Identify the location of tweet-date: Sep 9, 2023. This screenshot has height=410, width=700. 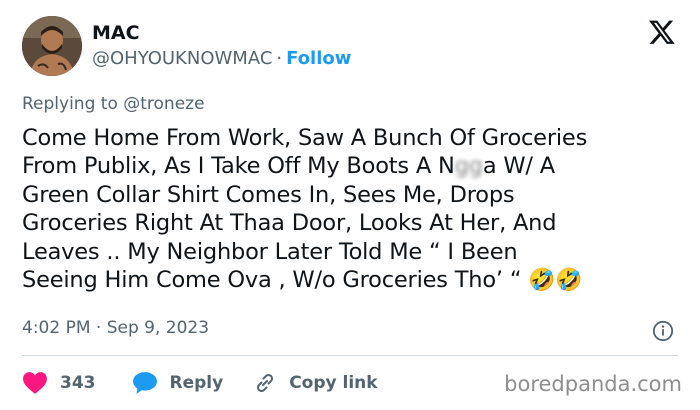
(158, 328).